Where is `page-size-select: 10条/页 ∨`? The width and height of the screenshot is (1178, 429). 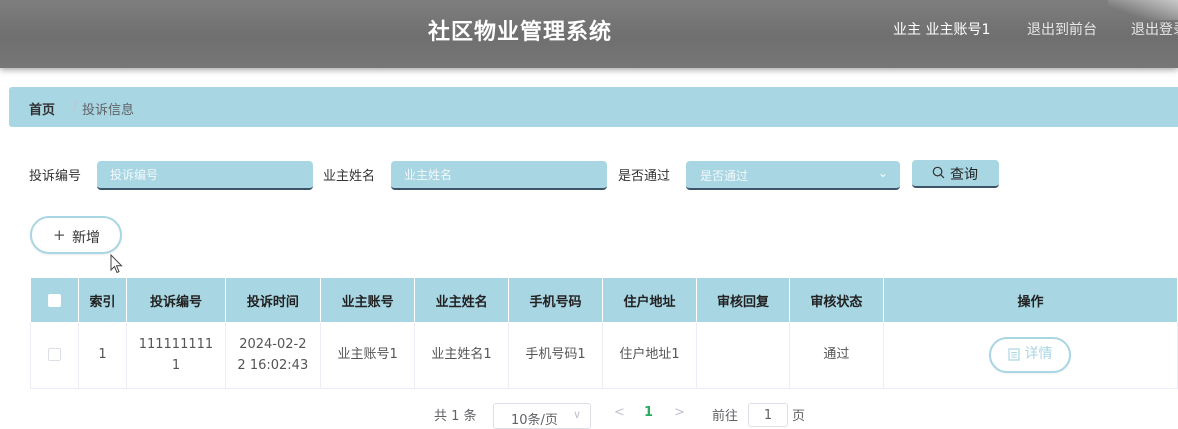
page-size-select: 10条/页 ∨ is located at coordinates (542, 416).